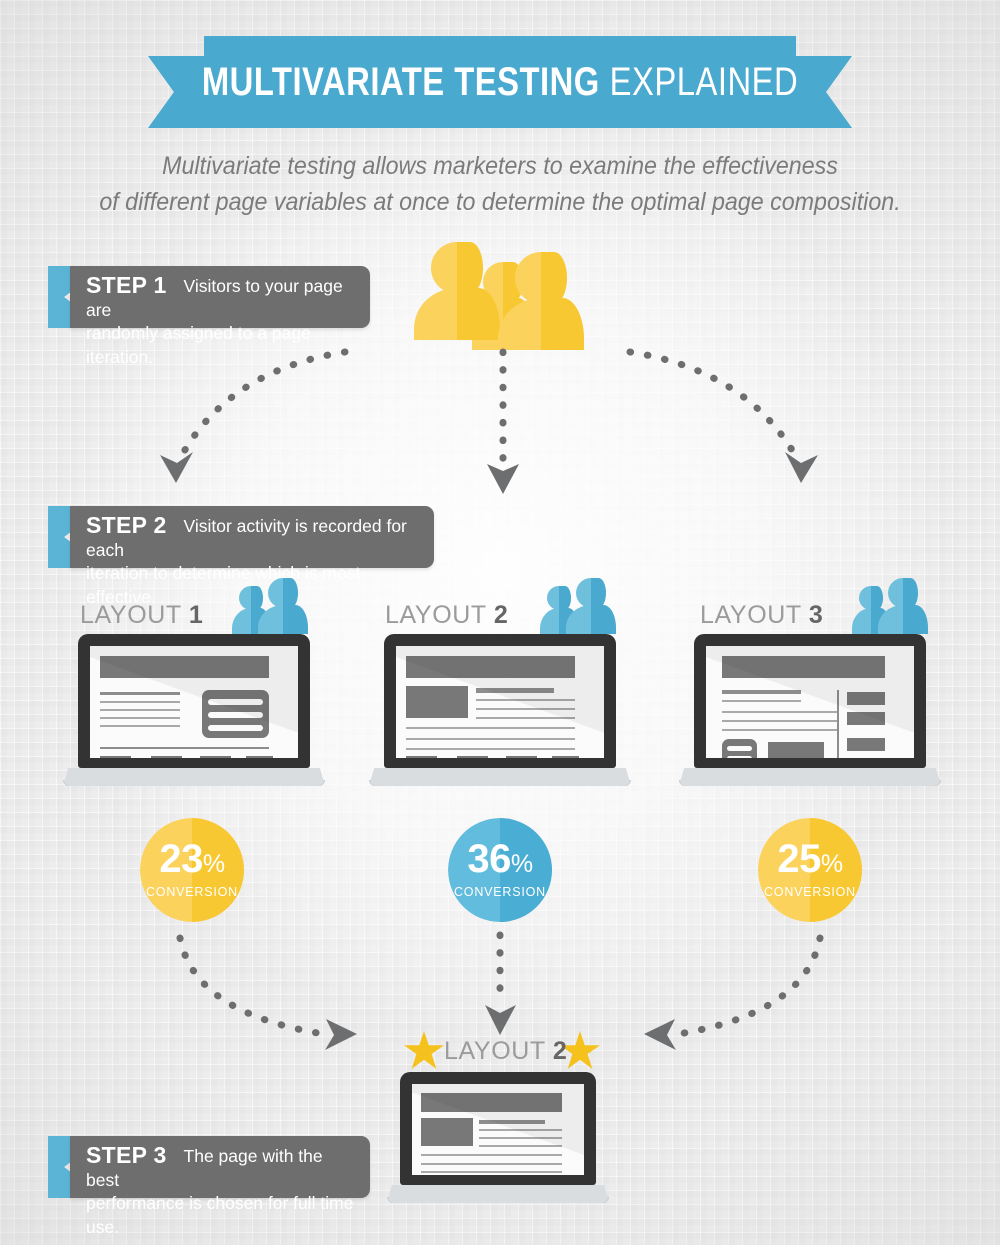 This screenshot has width=1000, height=1245. I want to click on arrow-path-bottom-right, so click(746, 986).